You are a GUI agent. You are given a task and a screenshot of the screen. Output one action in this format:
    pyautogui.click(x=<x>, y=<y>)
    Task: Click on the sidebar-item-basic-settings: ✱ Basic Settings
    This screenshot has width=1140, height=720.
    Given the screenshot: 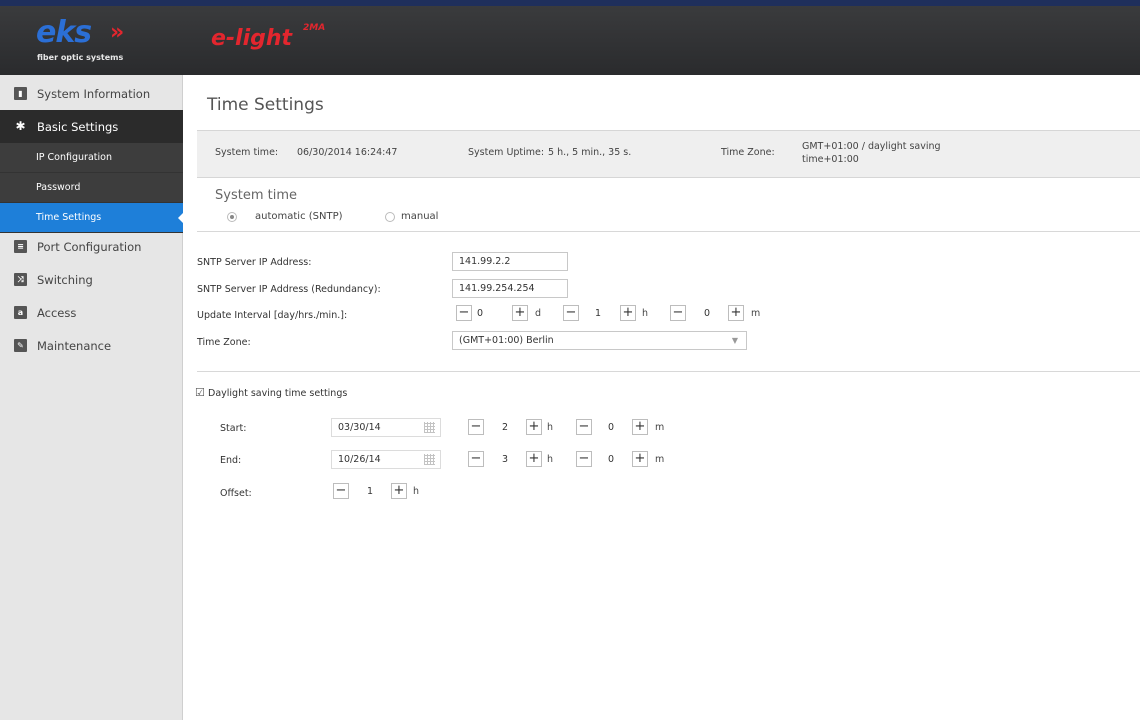 What is the action you would take?
    pyautogui.click(x=91, y=126)
    